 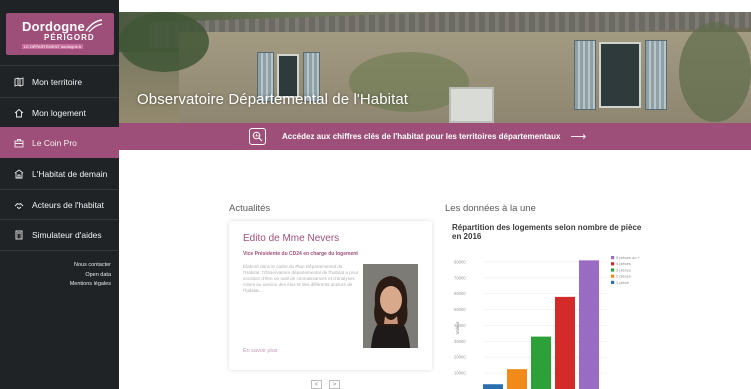 I want to click on sidebar-item-mon-logement: Mon logement, so click(x=59, y=112).